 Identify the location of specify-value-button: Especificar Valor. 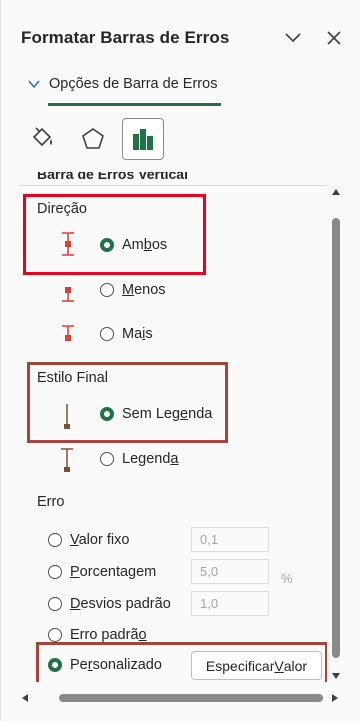
(256, 665).